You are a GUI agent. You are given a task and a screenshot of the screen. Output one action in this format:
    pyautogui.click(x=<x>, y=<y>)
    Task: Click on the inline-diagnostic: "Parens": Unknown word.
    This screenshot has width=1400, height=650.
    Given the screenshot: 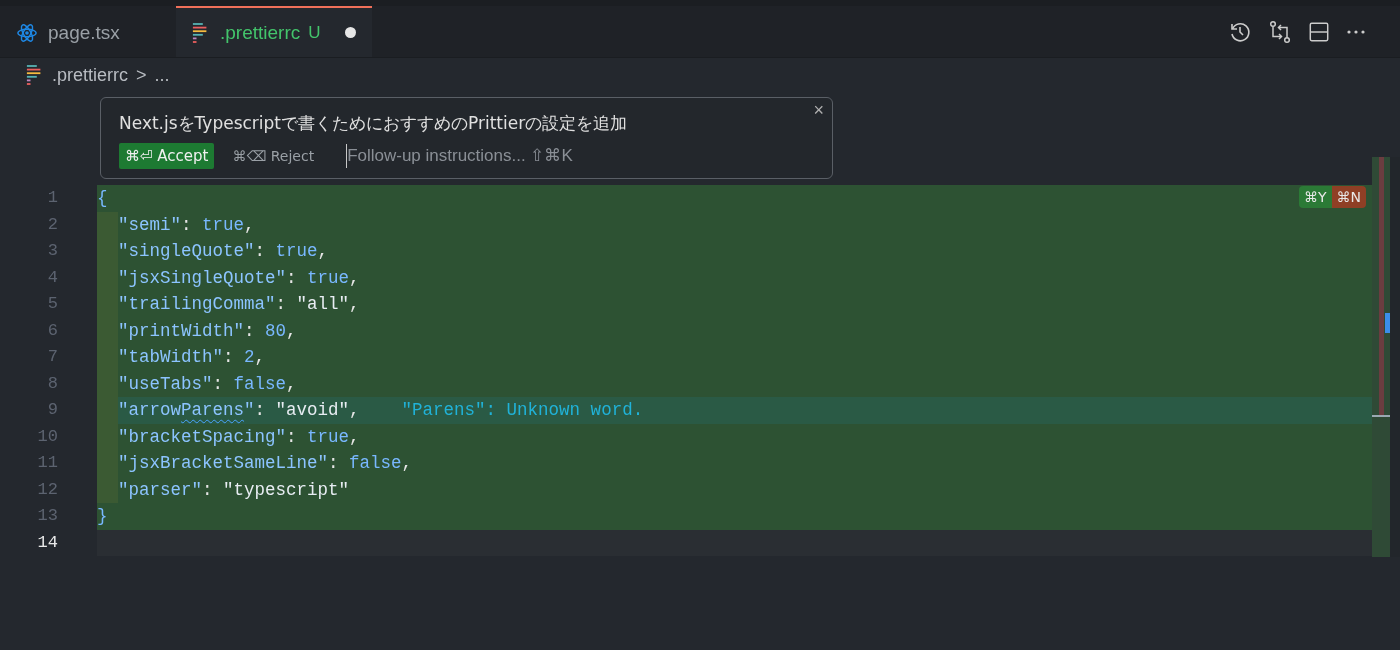 What is the action you would take?
    pyautogui.click(x=522, y=410)
    